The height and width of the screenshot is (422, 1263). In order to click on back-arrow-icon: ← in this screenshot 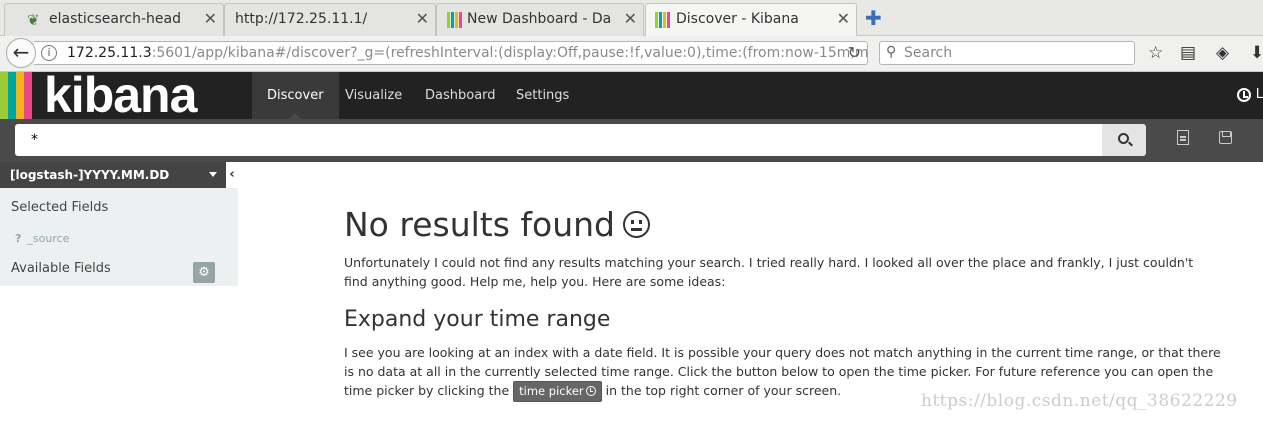, I will do `click(21, 52)`.